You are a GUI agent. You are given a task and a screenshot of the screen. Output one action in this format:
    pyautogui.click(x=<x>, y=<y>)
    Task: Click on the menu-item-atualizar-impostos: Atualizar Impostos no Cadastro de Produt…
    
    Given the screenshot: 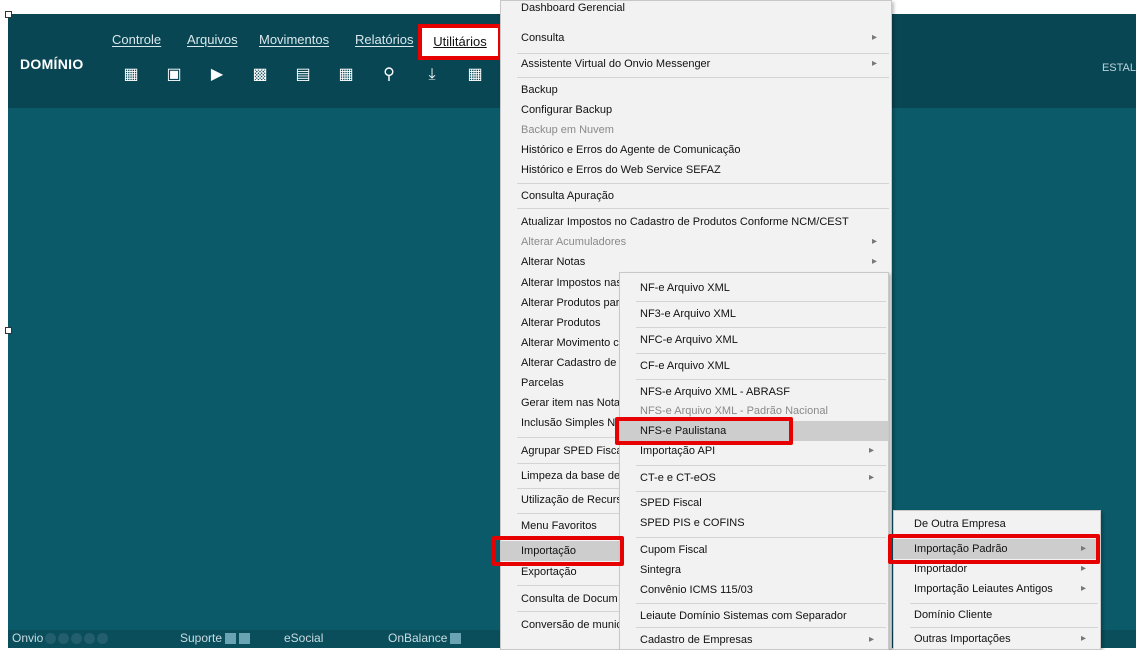 What is the action you would take?
    pyautogui.click(x=696, y=222)
    